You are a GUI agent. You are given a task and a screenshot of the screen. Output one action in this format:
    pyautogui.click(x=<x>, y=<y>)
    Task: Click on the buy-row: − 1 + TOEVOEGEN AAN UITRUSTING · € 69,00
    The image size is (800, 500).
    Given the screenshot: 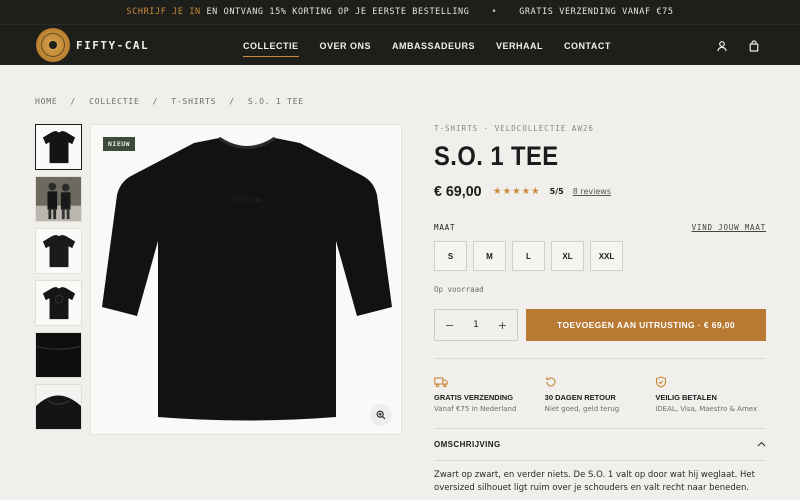 What is the action you would take?
    pyautogui.click(x=600, y=325)
    